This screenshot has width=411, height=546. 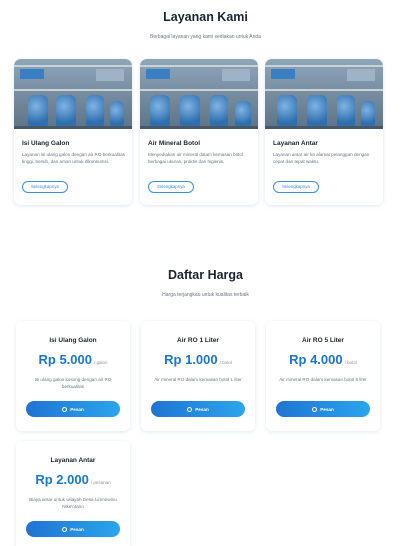 What do you see at coordinates (295, 143) in the screenshot?
I see `service-name: Layanan Antar` at bounding box center [295, 143].